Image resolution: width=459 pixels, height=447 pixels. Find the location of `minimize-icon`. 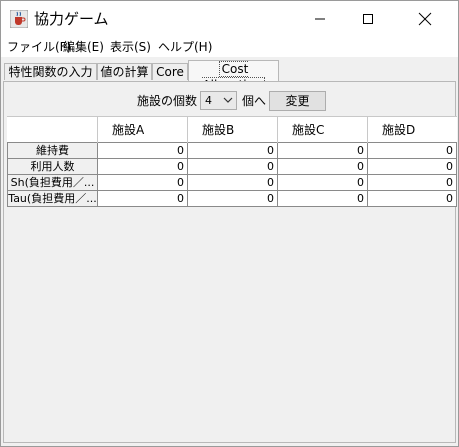

minimize-icon is located at coordinates (320, 19).